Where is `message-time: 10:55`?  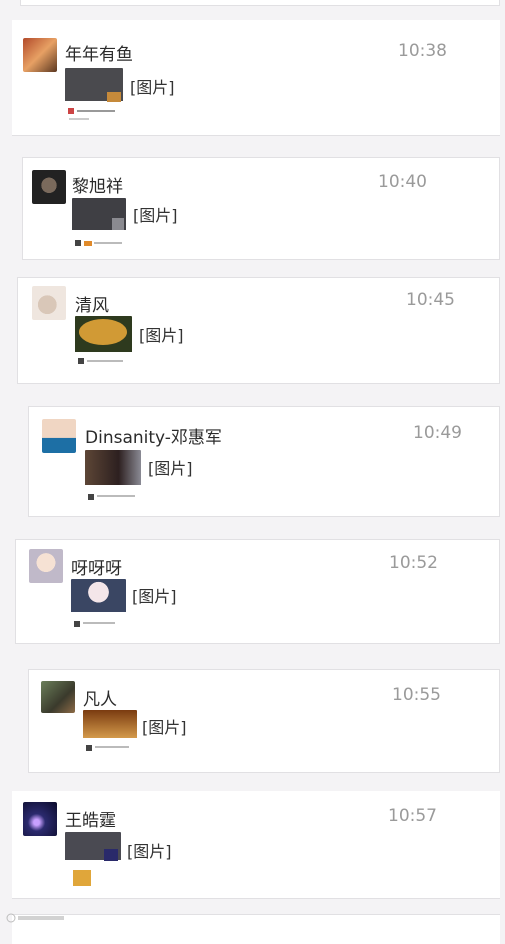
message-time: 10:55 is located at coordinates (416, 695).